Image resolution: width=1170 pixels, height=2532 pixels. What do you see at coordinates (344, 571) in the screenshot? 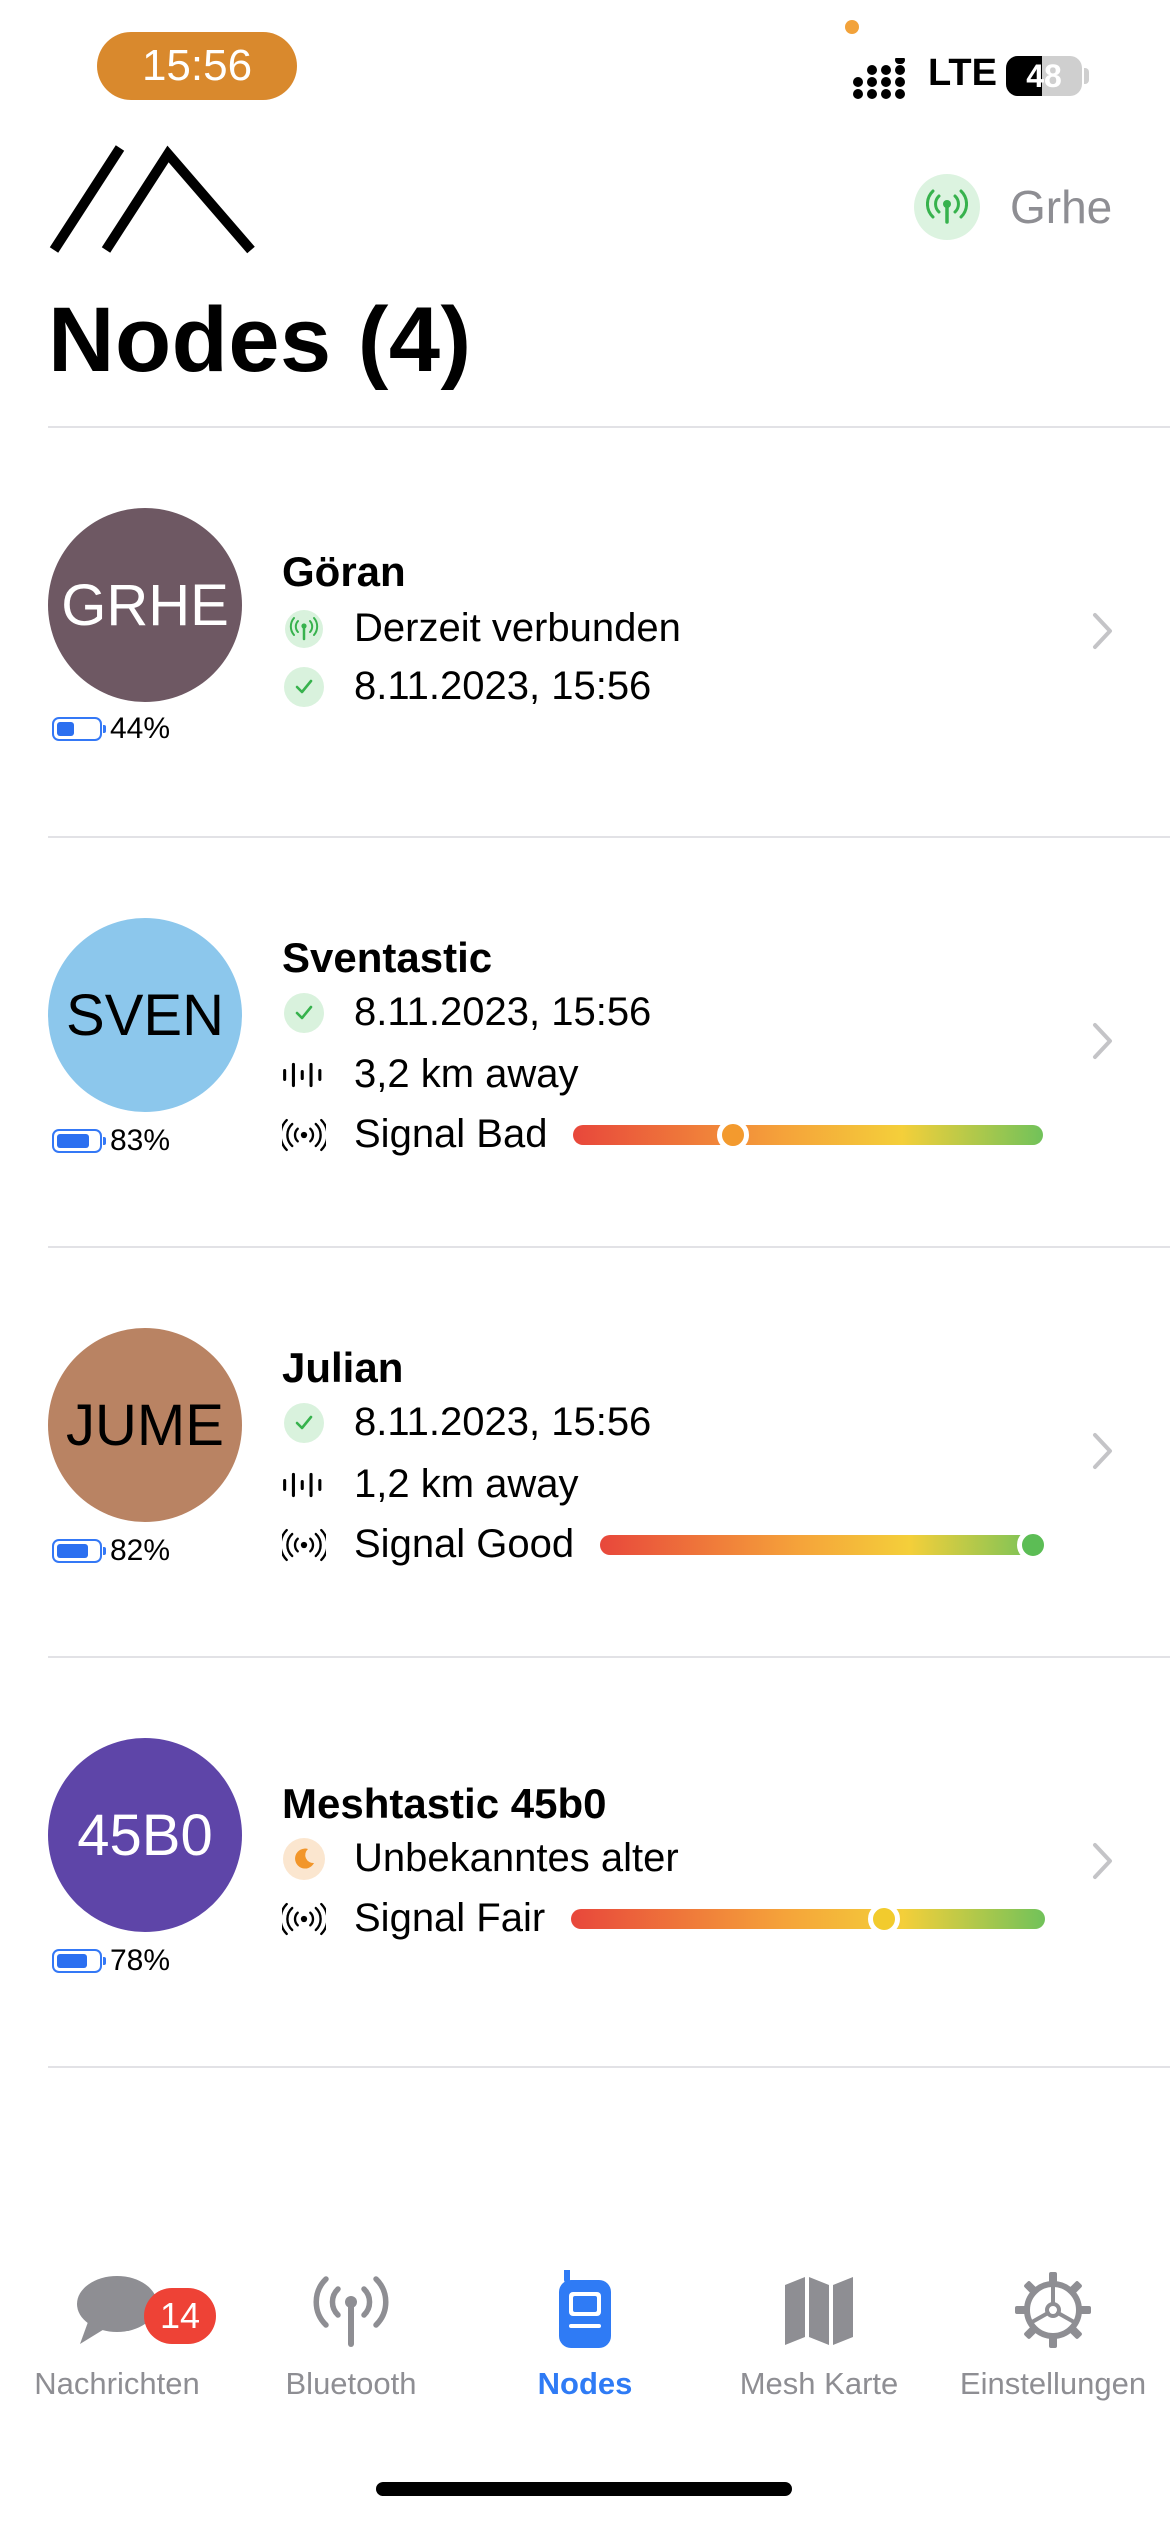
I see `node-name: Göran` at bounding box center [344, 571].